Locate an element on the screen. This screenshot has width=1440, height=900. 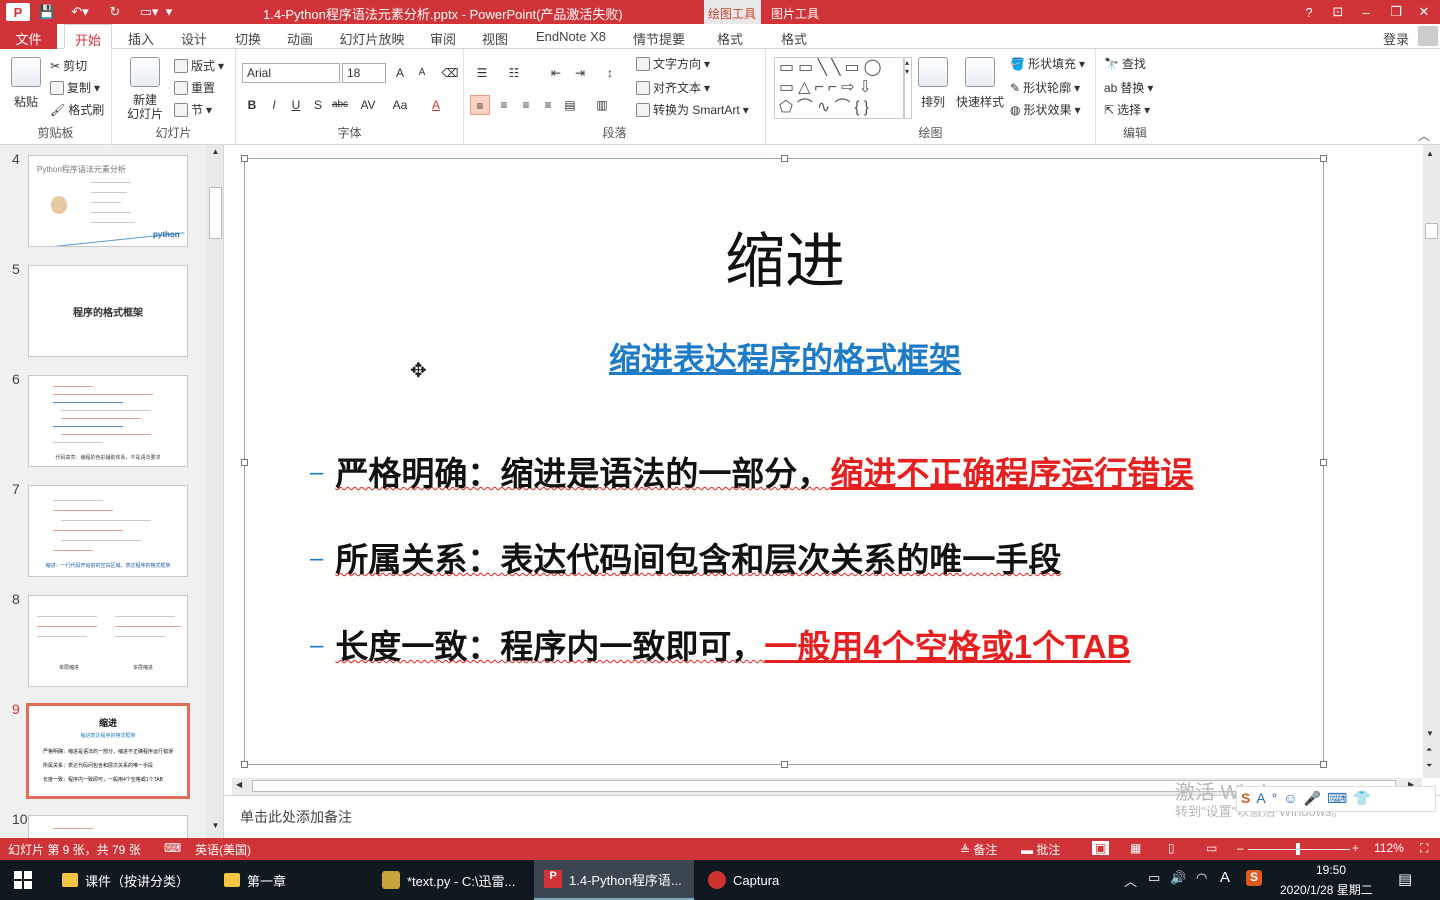
justify-icon: ≡ is located at coordinates (548, 105).